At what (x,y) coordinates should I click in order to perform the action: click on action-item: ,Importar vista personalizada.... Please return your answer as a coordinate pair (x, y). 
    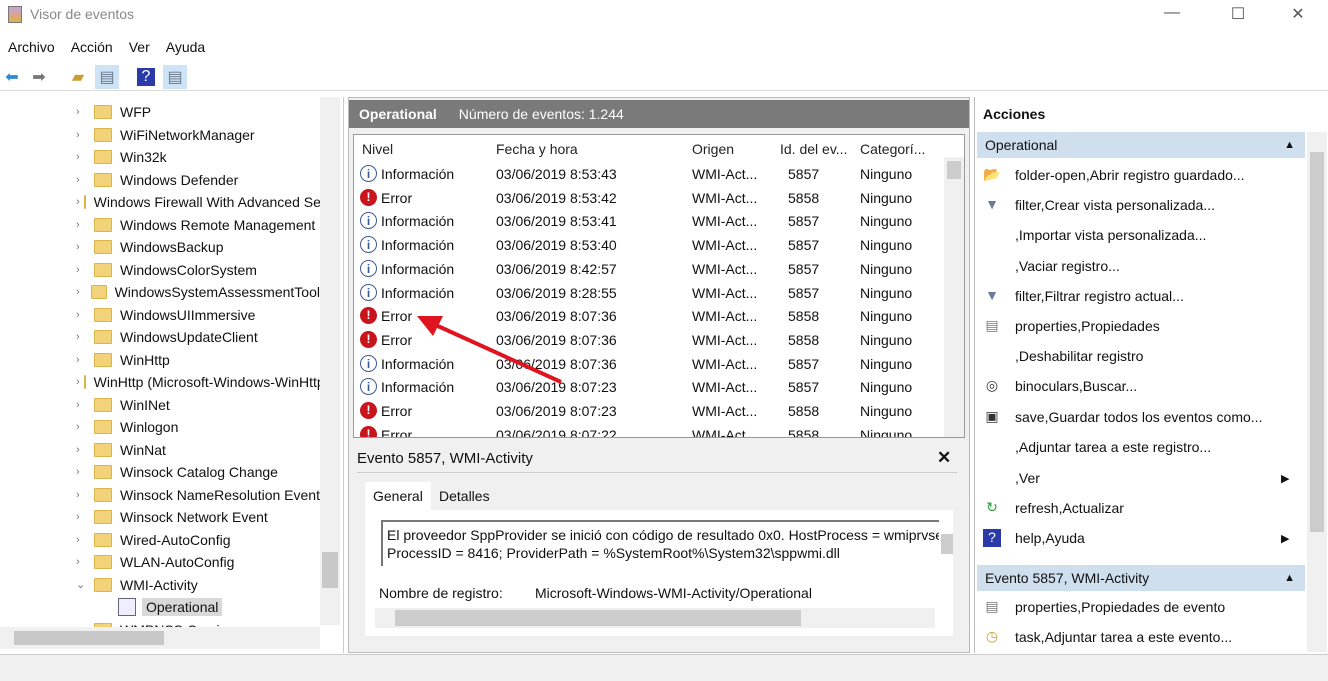
    Looking at the image, I should click on (1094, 235).